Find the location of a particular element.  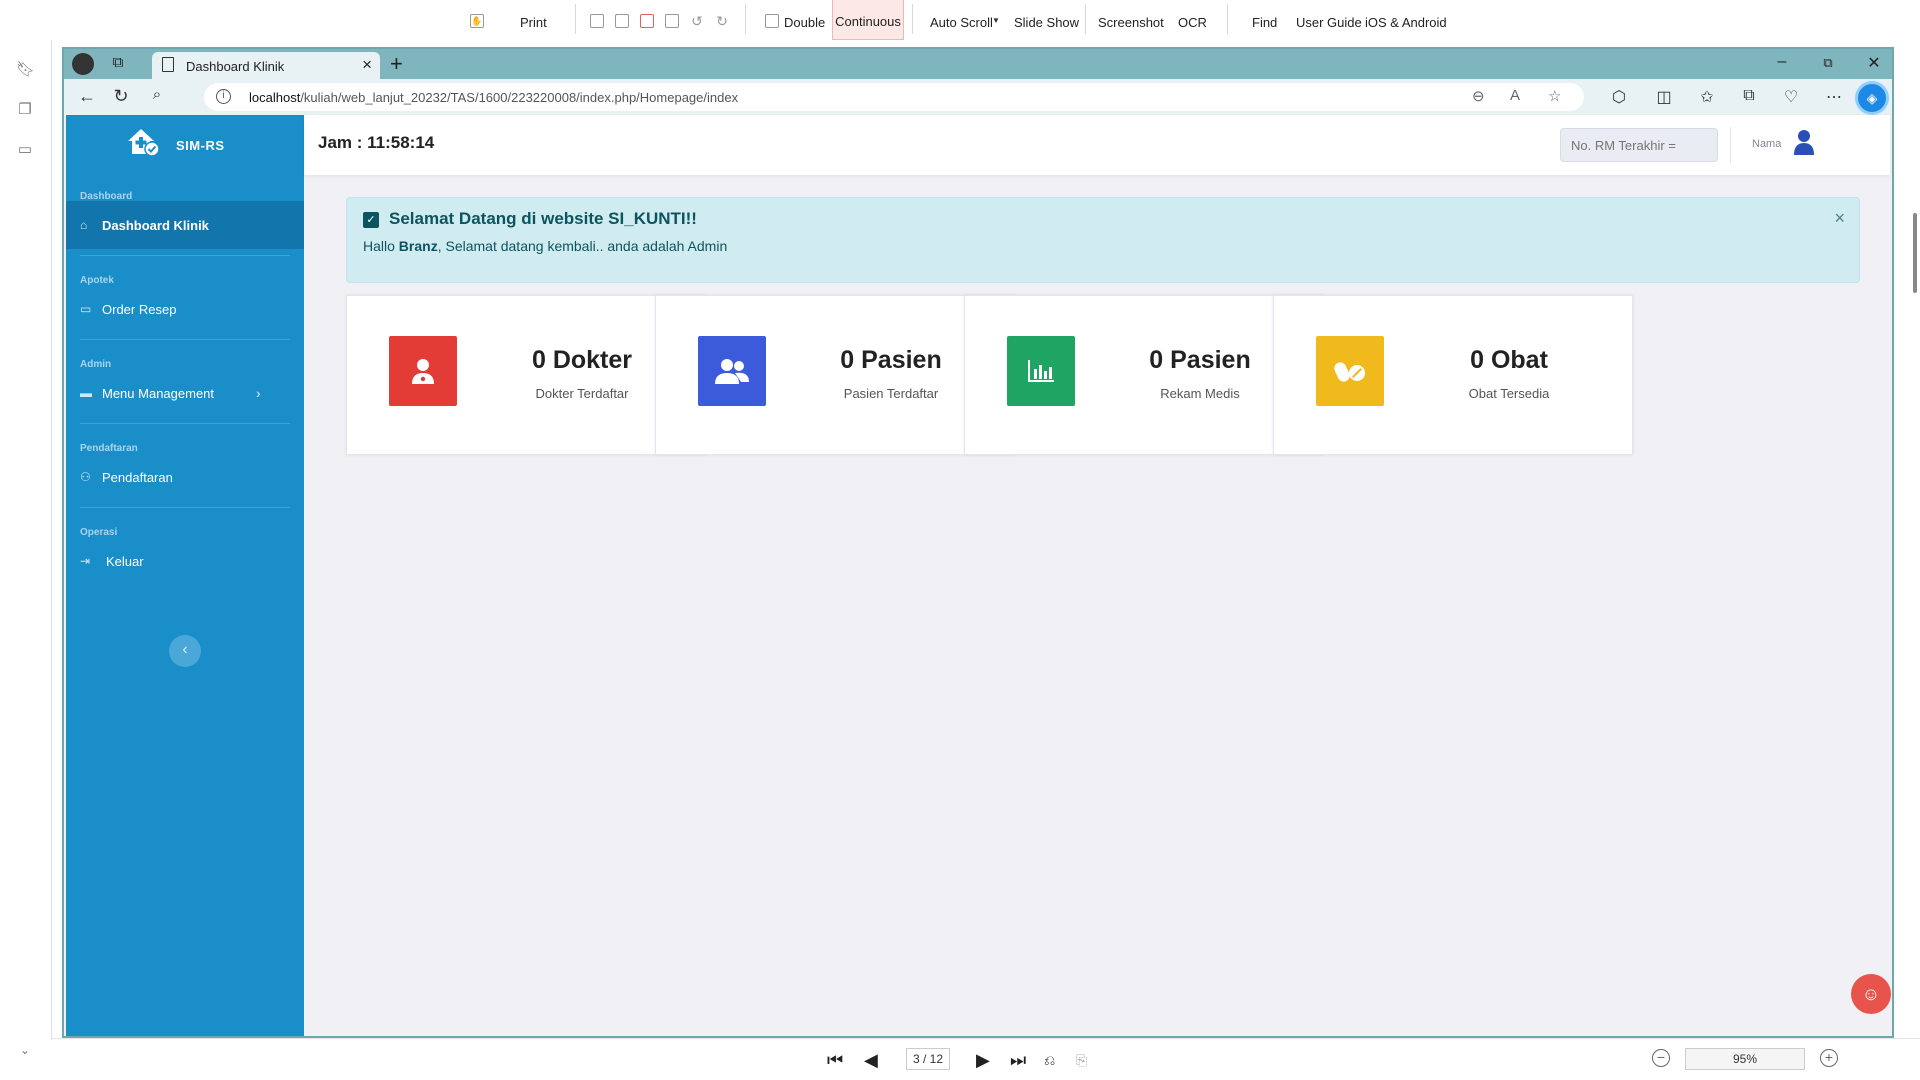

close-tab-icon: × is located at coordinates (367, 65).